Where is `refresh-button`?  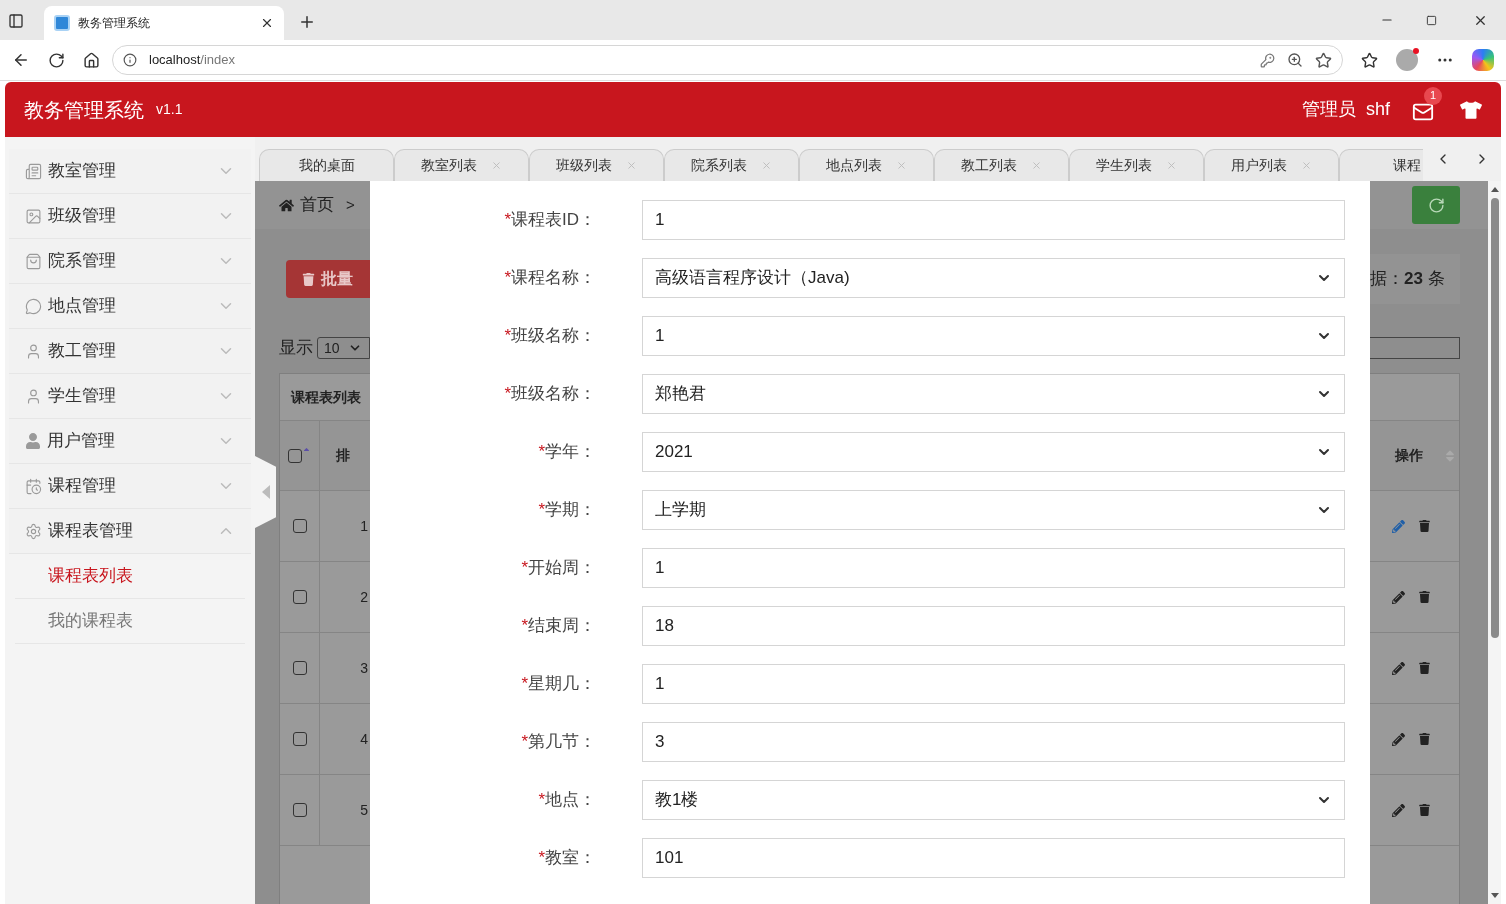 refresh-button is located at coordinates (1436, 205).